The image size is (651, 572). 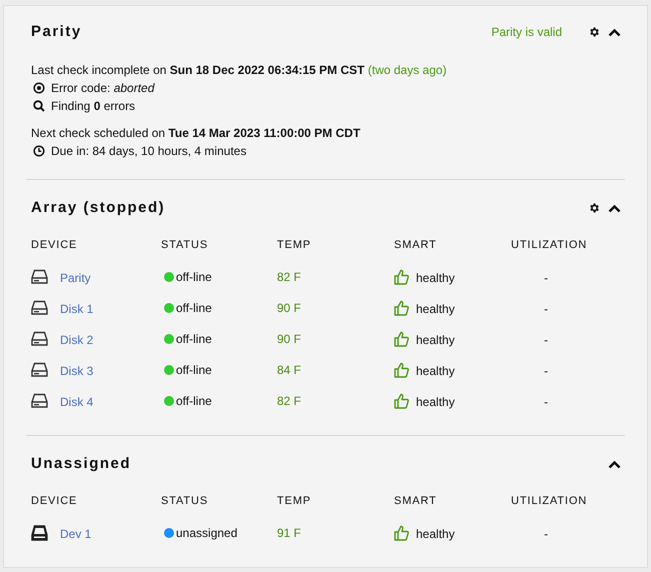 I want to click on device-link: Dev 1, so click(x=76, y=534).